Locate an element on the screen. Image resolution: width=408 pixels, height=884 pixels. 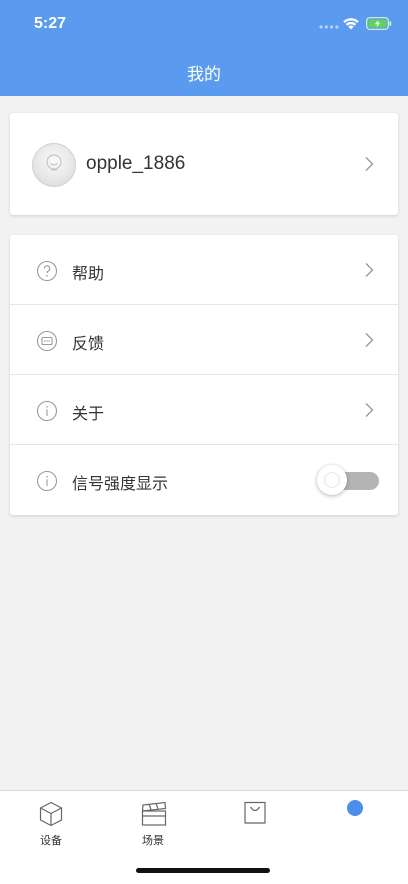
menu-item-signal-strength: 信号强度显示 is located at coordinates (204, 480).